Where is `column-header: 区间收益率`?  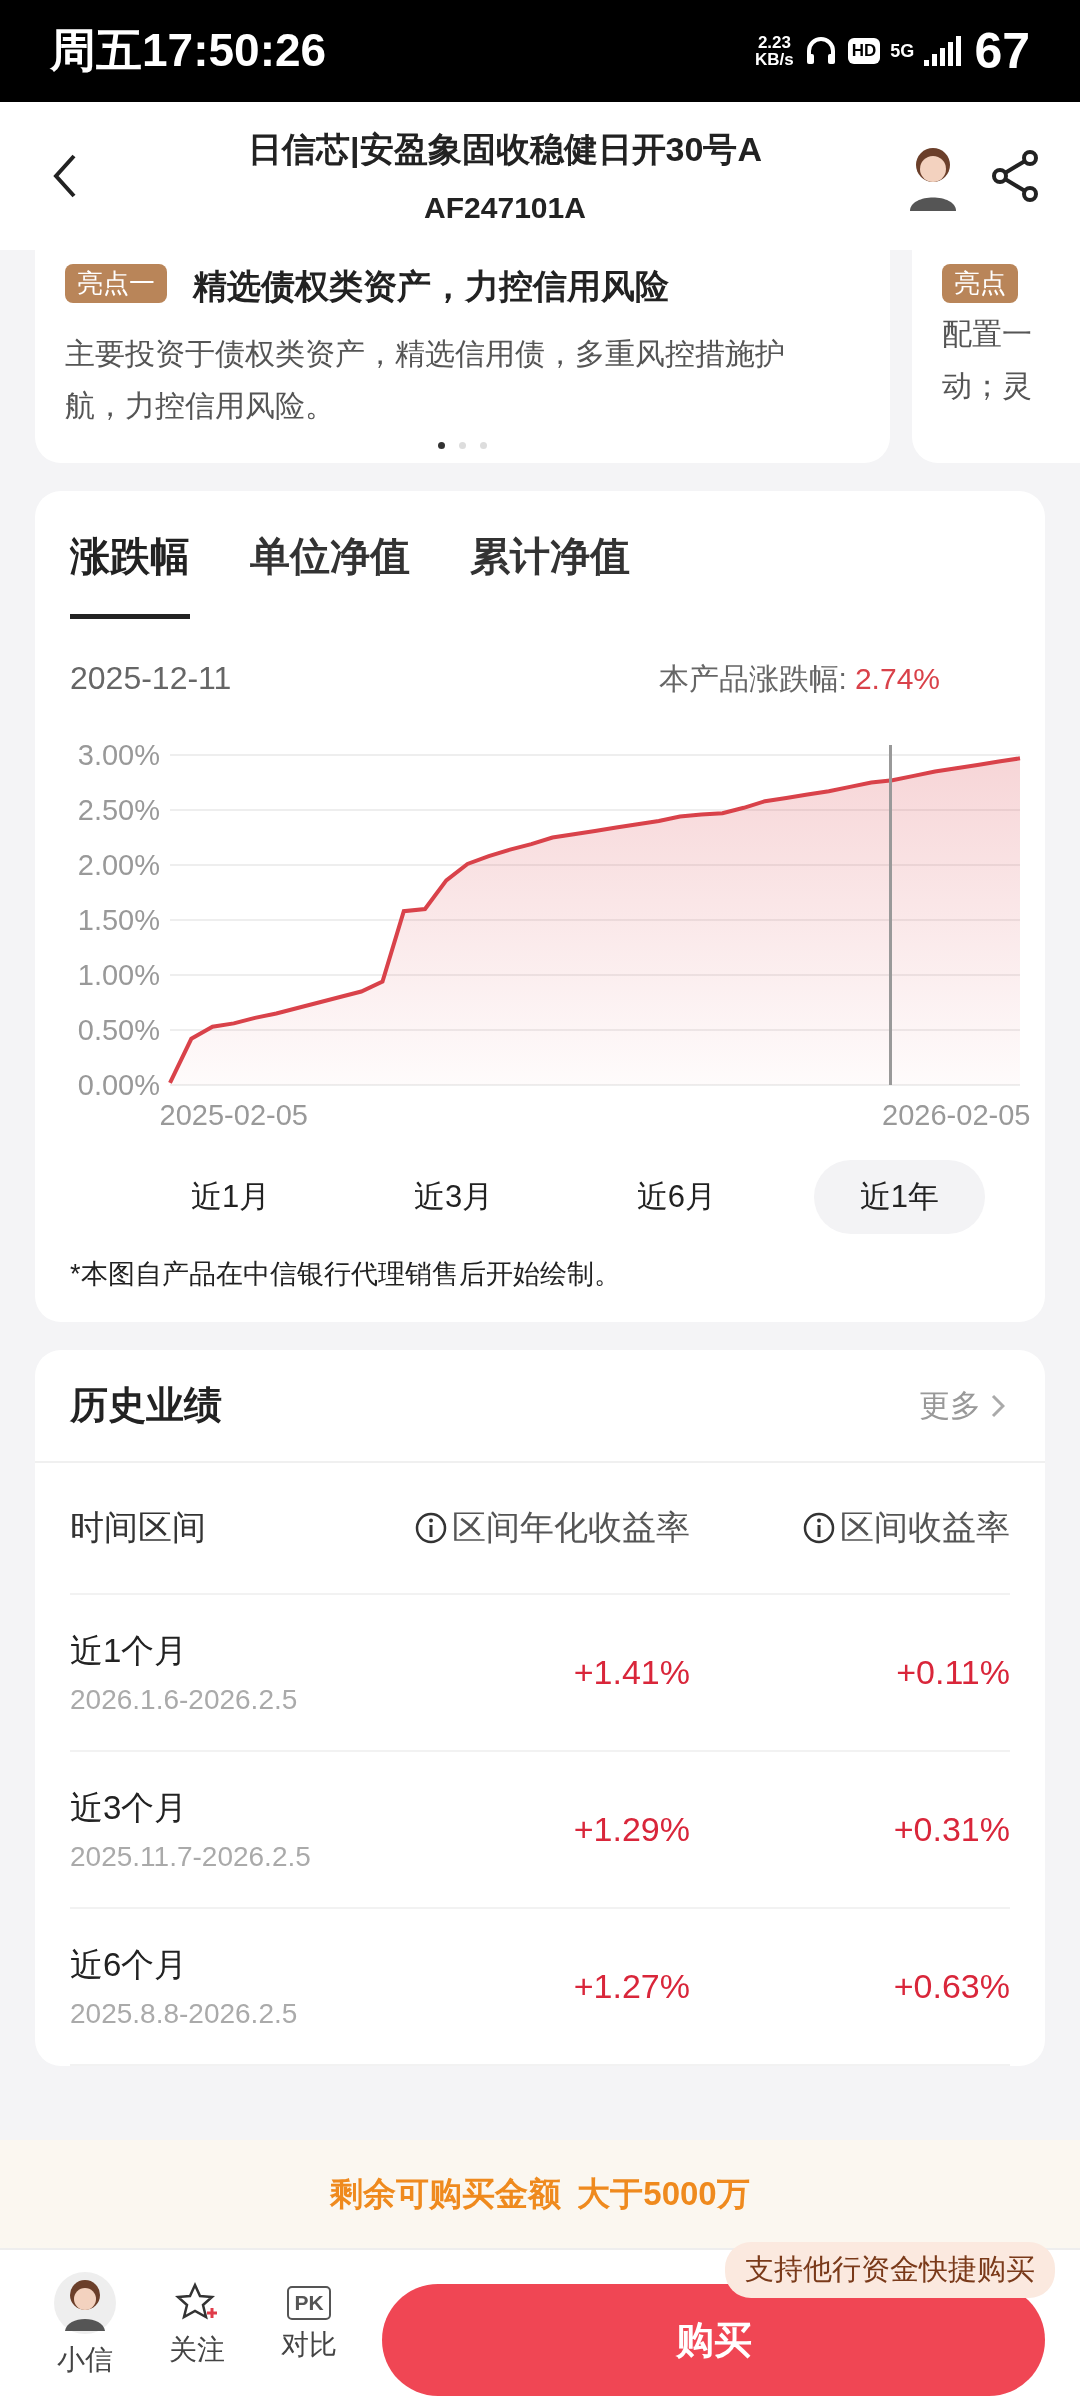
column-header: 区间收益率 is located at coordinates (925, 1527).